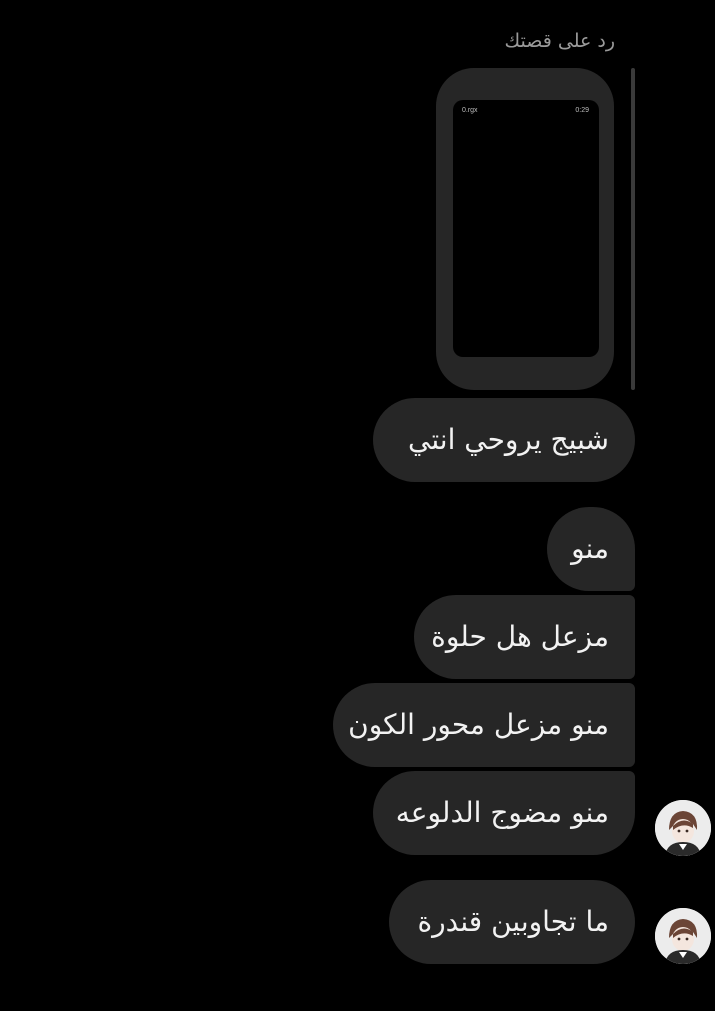 The height and width of the screenshot is (1011, 715). I want to click on story-account-name: 0.rgx, so click(470, 110).